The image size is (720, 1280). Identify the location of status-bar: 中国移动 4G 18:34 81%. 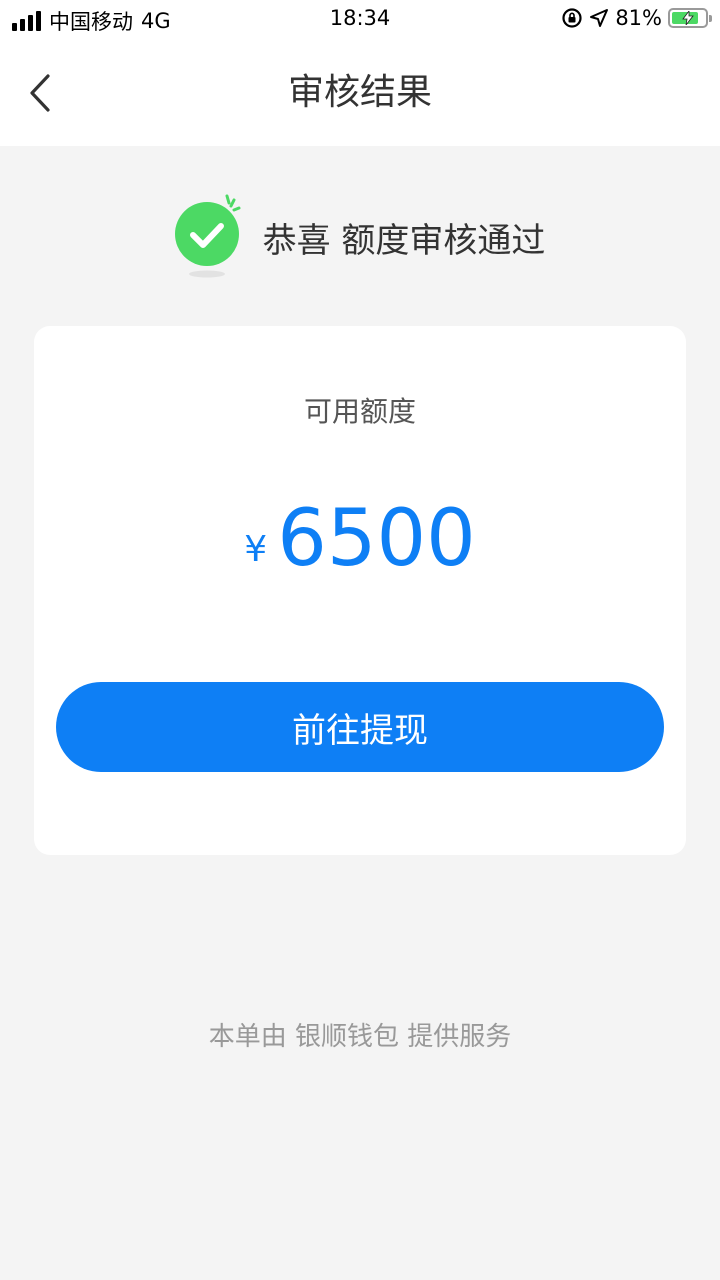
(360, 20).